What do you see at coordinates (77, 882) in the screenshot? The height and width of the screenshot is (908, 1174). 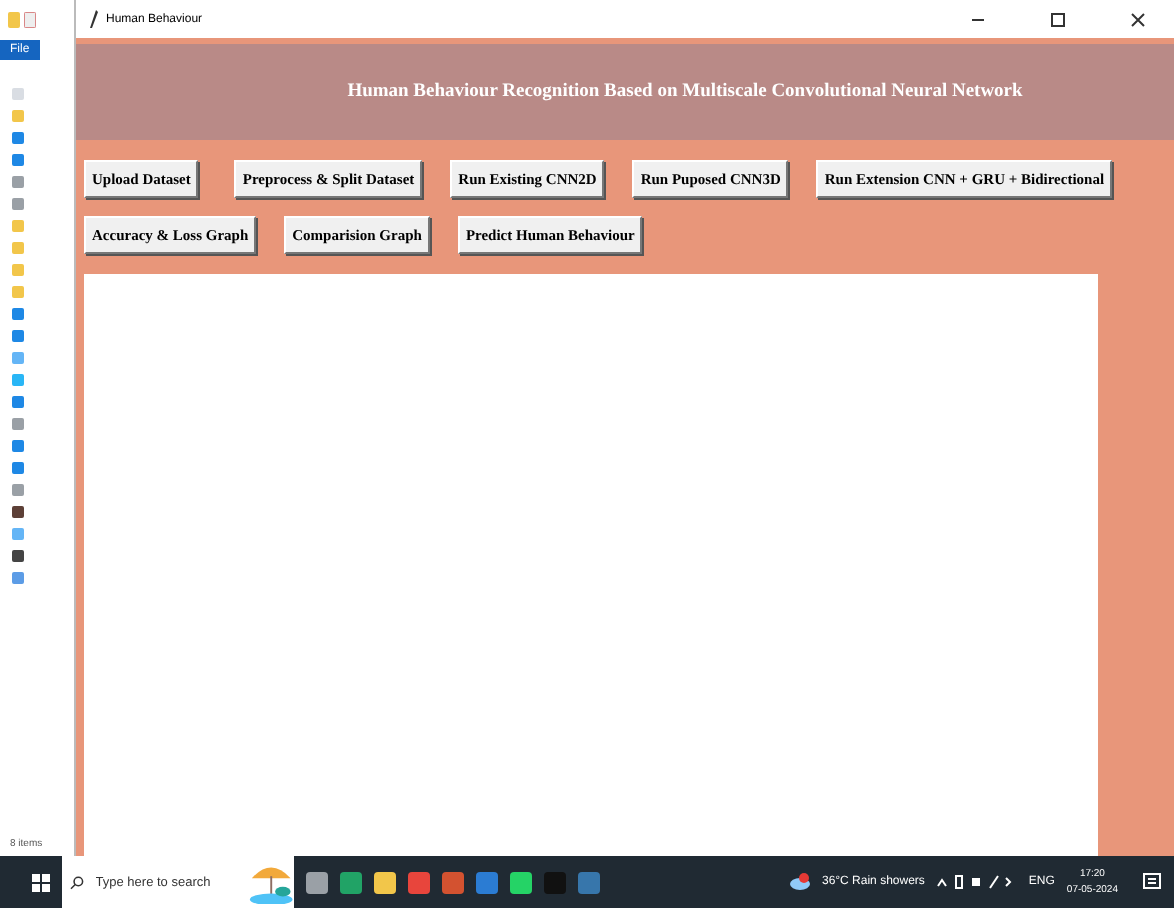 I see `search-icon` at bounding box center [77, 882].